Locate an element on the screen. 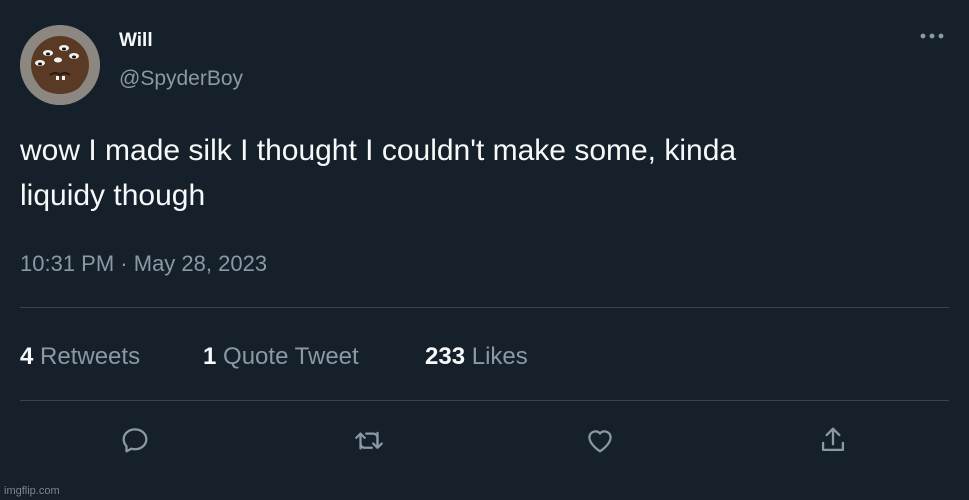  tweet-time: 10:31 PM is located at coordinates (67, 263).